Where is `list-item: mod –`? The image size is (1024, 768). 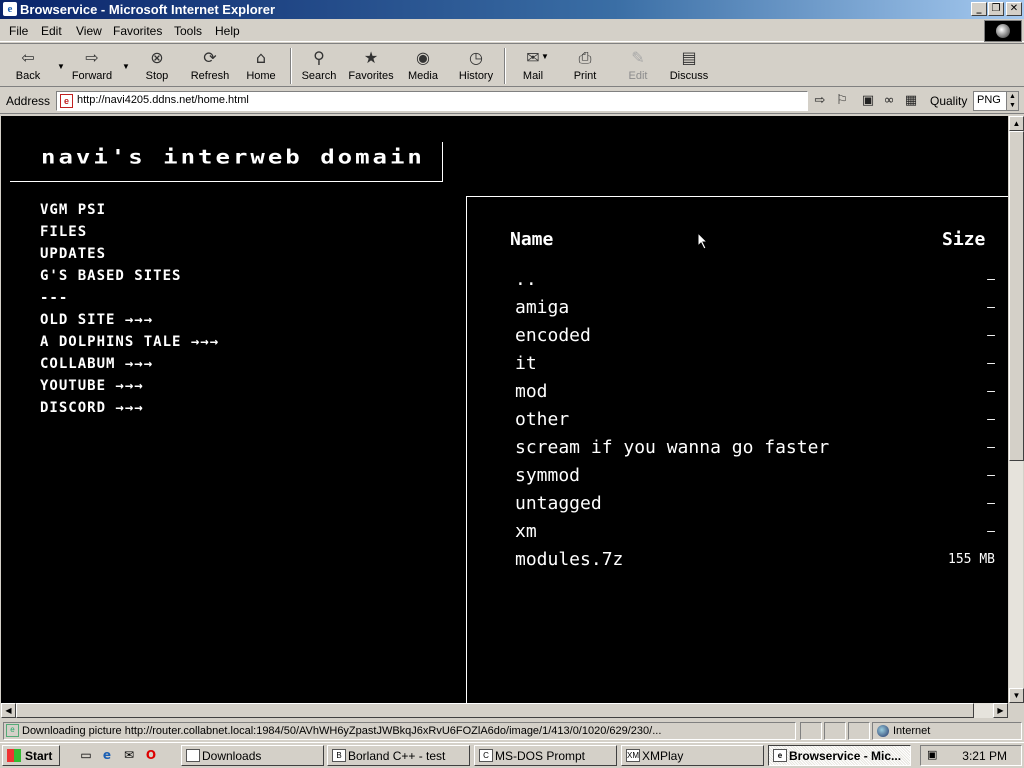
list-item: mod – is located at coordinates (755, 395).